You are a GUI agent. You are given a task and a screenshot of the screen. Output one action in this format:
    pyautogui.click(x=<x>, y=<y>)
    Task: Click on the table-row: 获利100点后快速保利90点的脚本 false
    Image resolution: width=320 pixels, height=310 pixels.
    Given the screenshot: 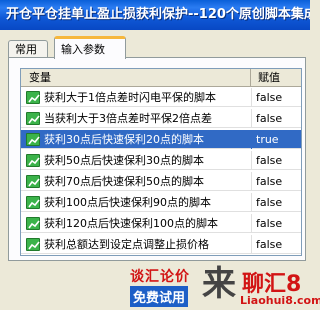 What is the action you would take?
    pyautogui.click(x=161, y=202)
    